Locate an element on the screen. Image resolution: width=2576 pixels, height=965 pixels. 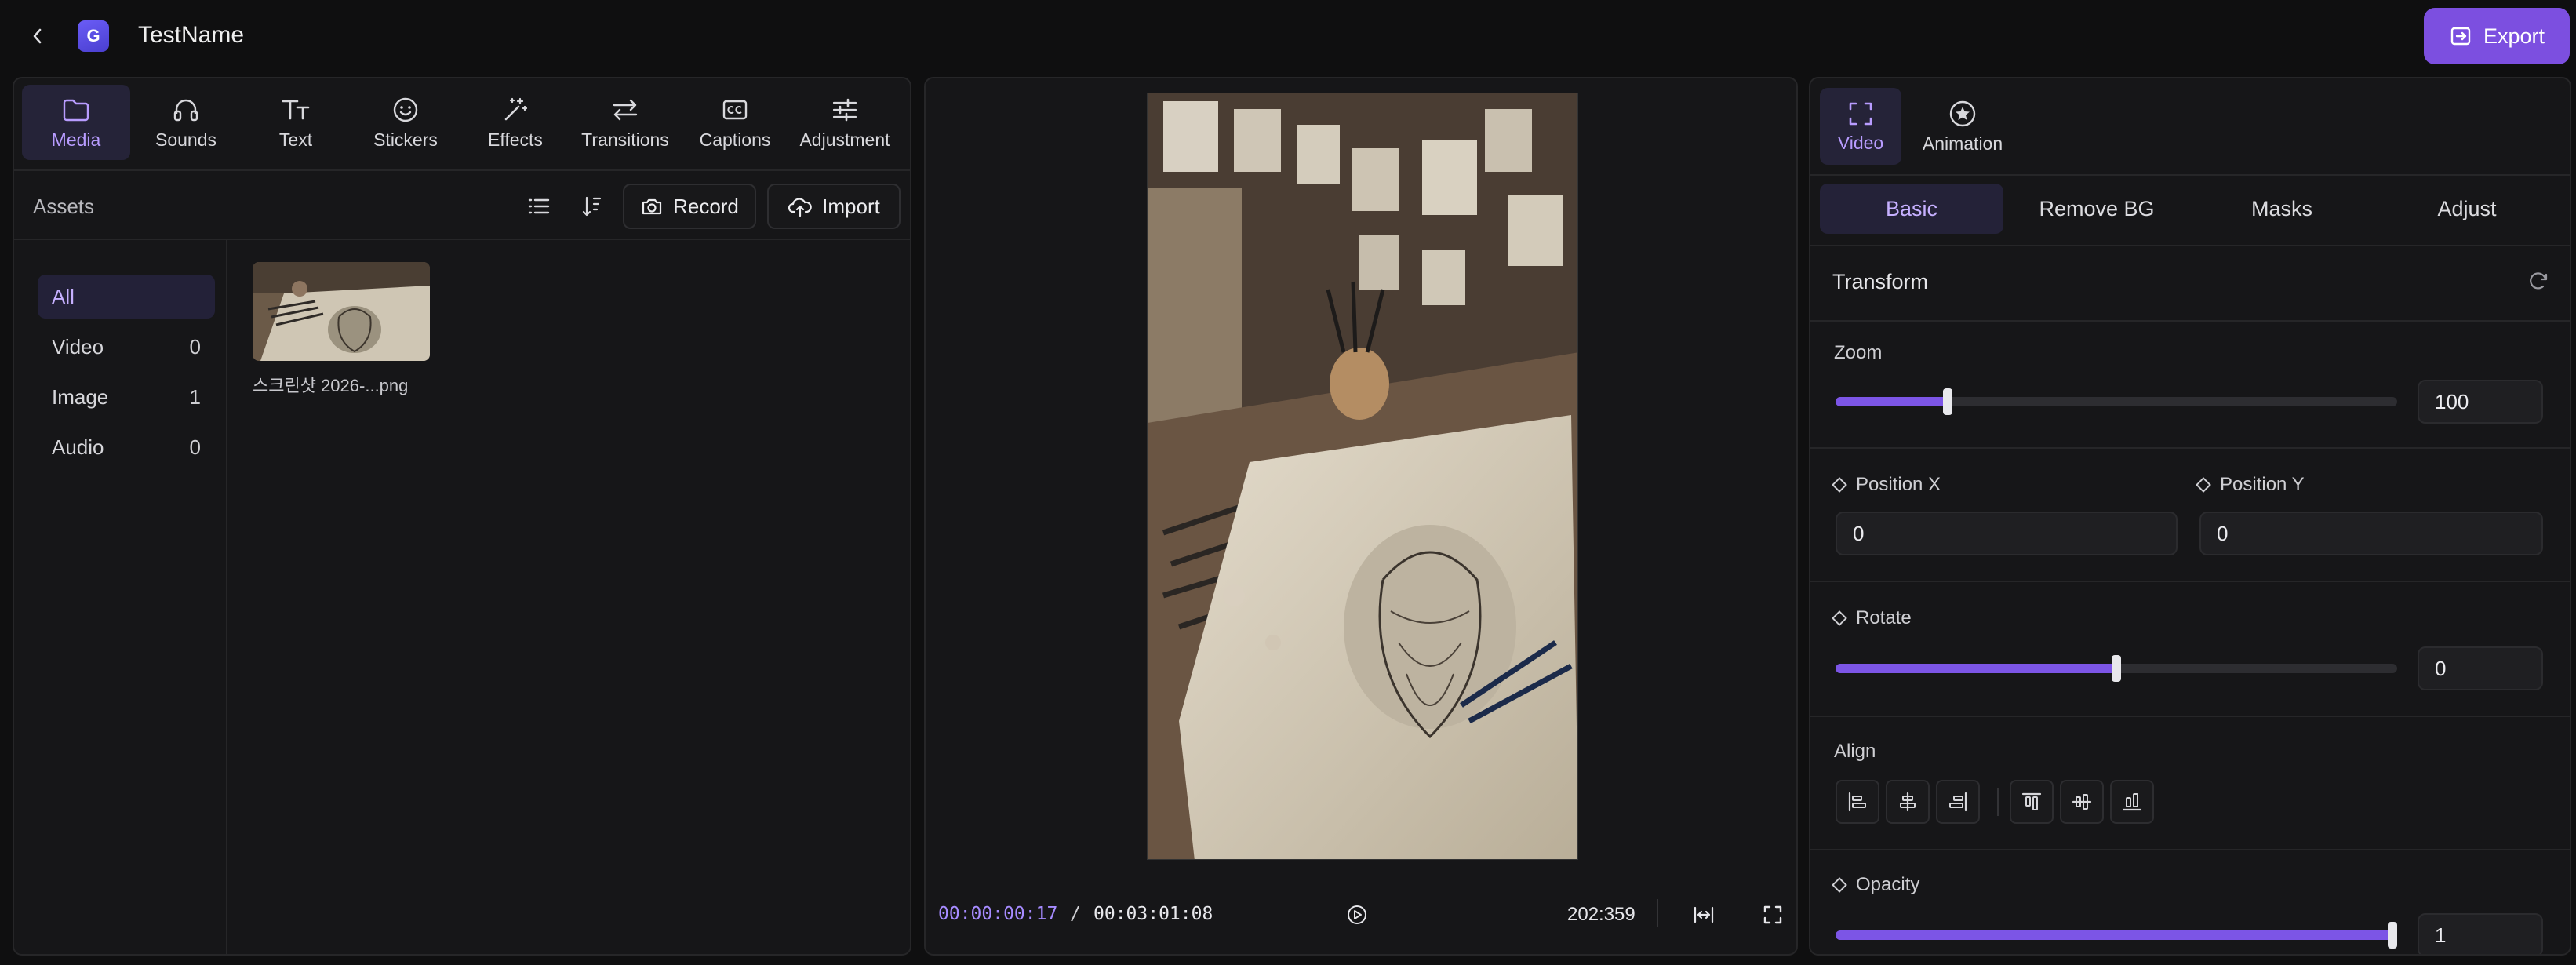
play-button is located at coordinates (1357, 914).